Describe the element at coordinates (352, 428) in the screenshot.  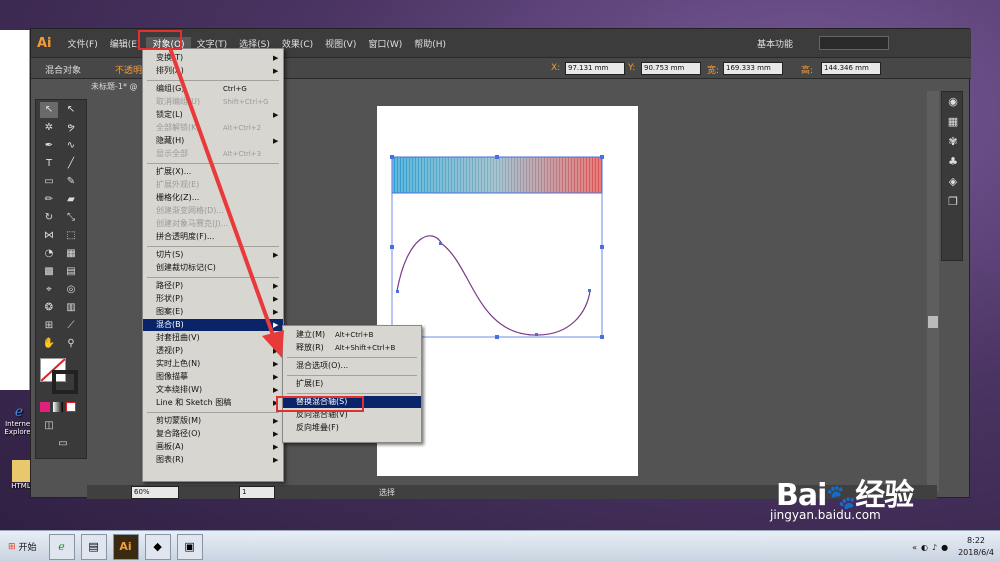
I see `menu-item: 反向堆叠(F)` at that location.